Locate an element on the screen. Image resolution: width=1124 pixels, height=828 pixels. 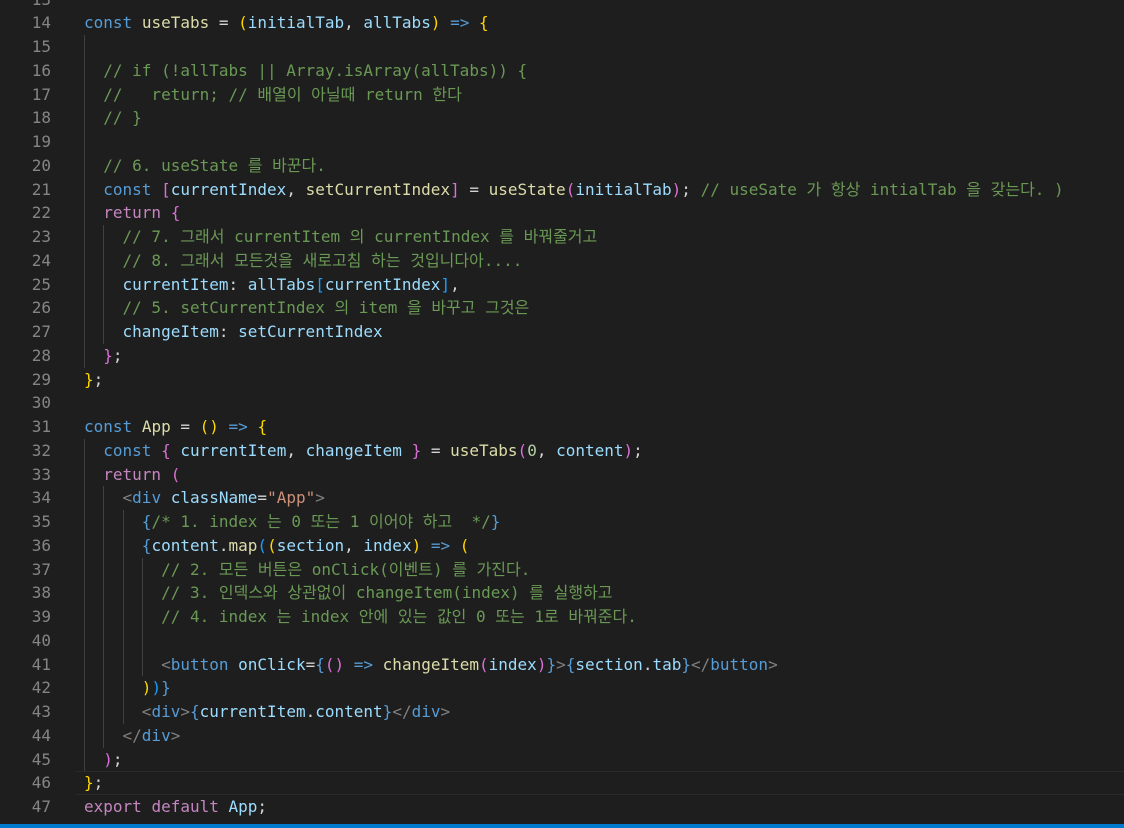
code-text: return { is located at coordinates (132, 213).